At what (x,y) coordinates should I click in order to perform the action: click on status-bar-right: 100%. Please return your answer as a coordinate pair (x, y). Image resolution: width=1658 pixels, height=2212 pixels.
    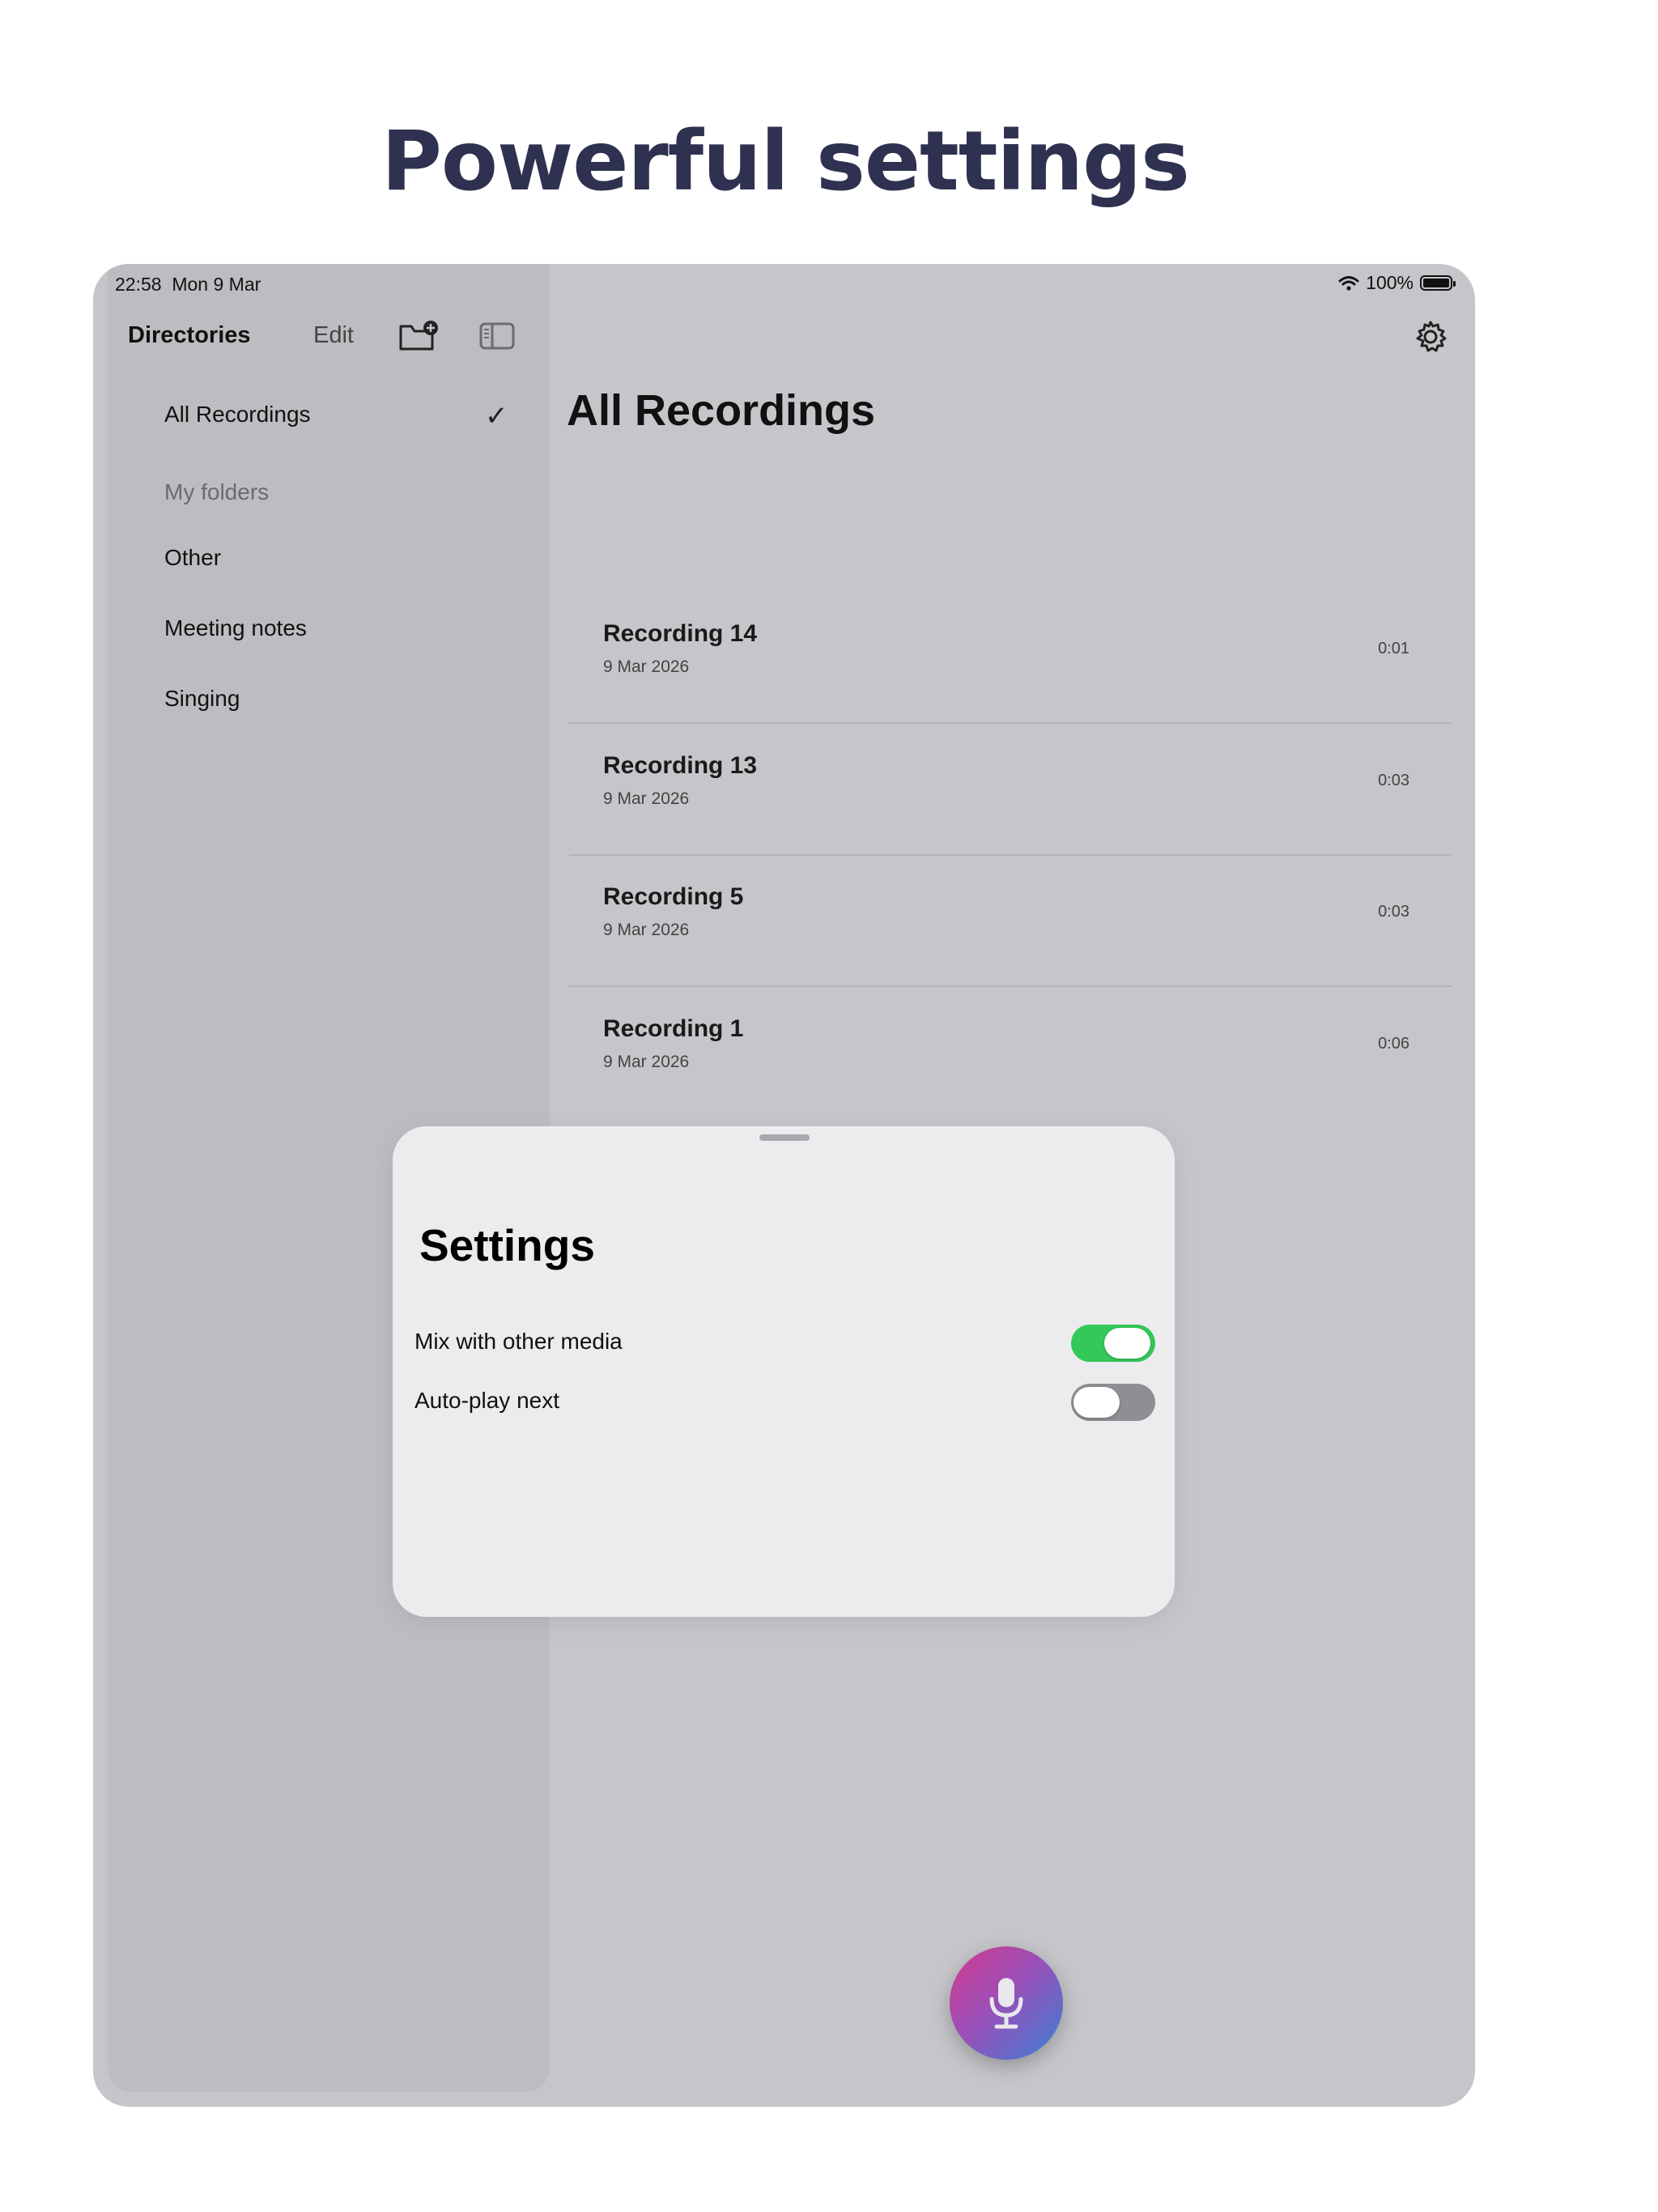
    Looking at the image, I should click on (1397, 283).